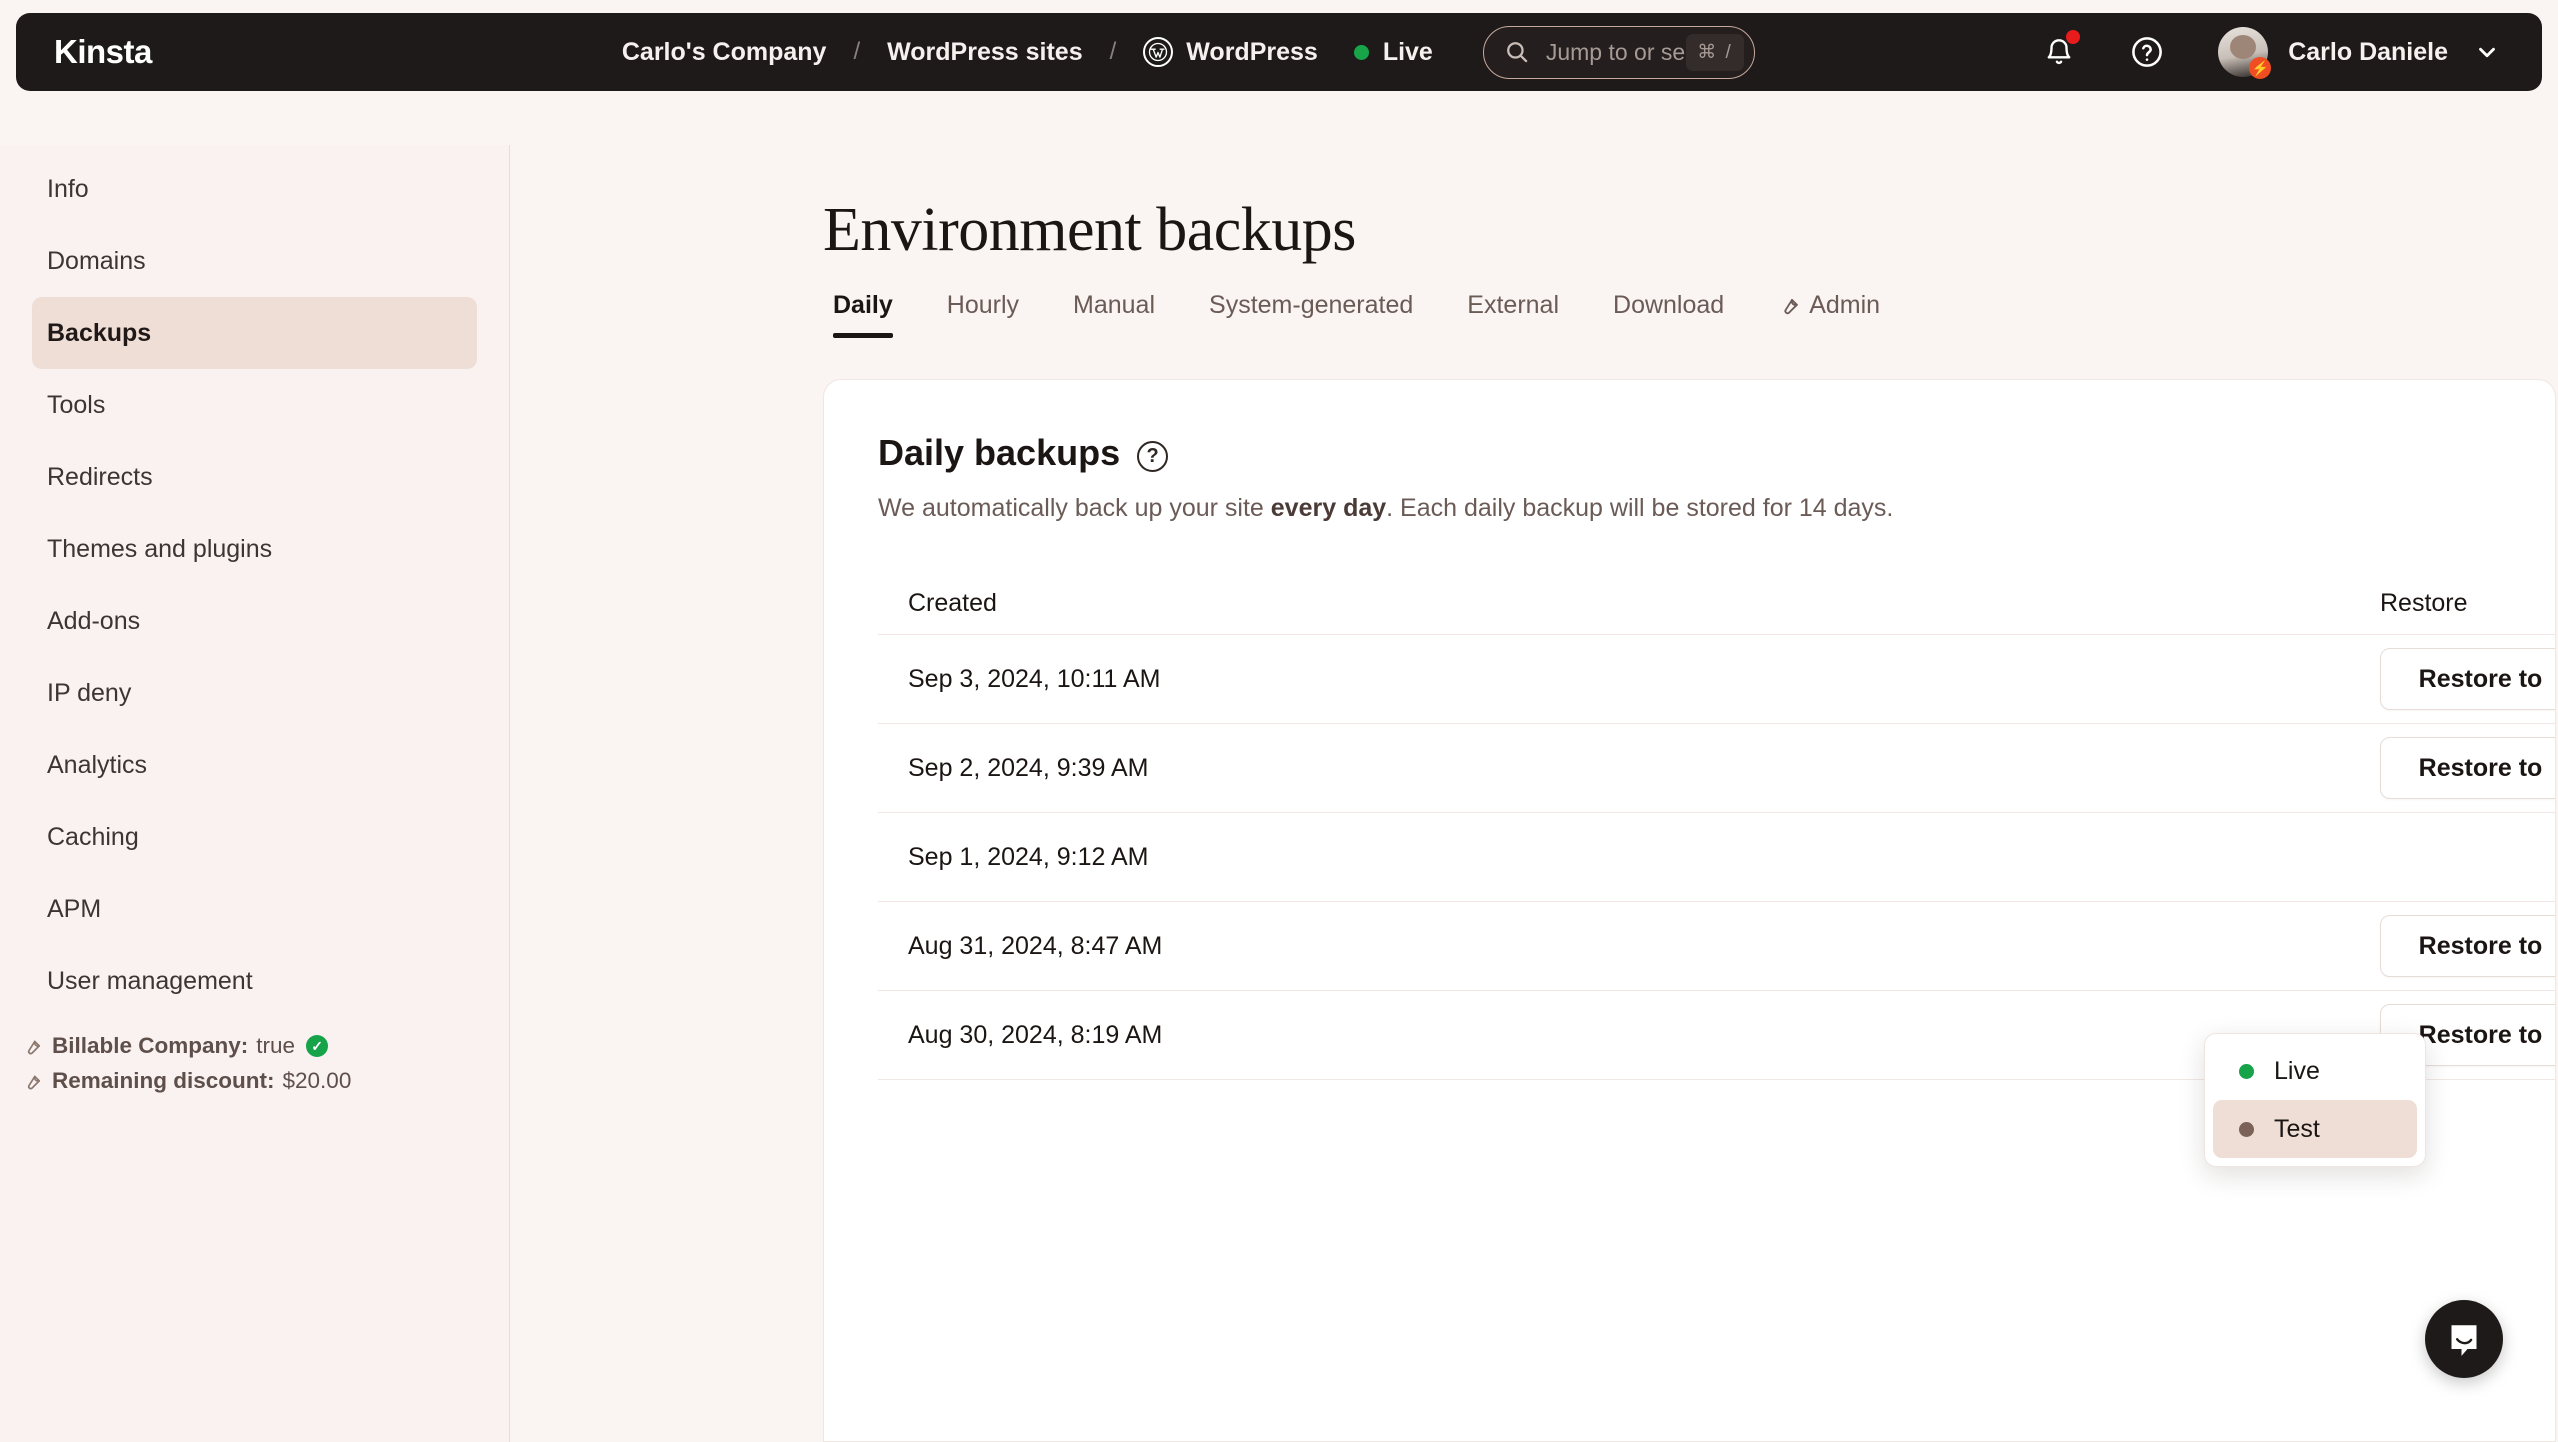 The image size is (2558, 1442). I want to click on card-description-bold: every day, so click(1328, 508).